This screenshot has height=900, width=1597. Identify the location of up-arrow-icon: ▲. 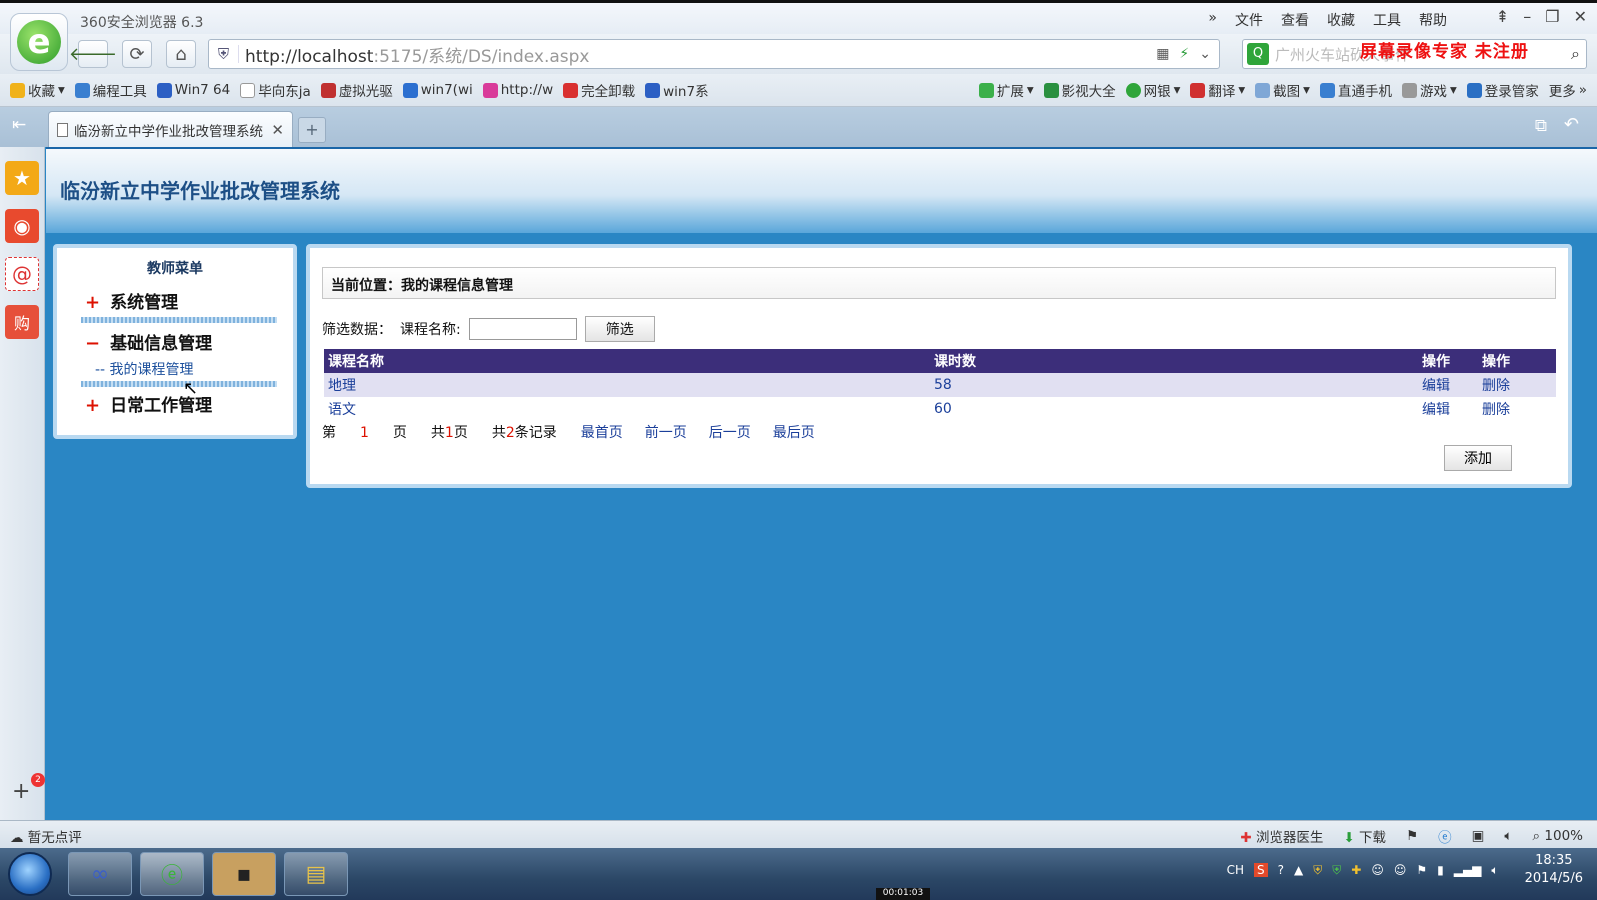
(1298, 870).